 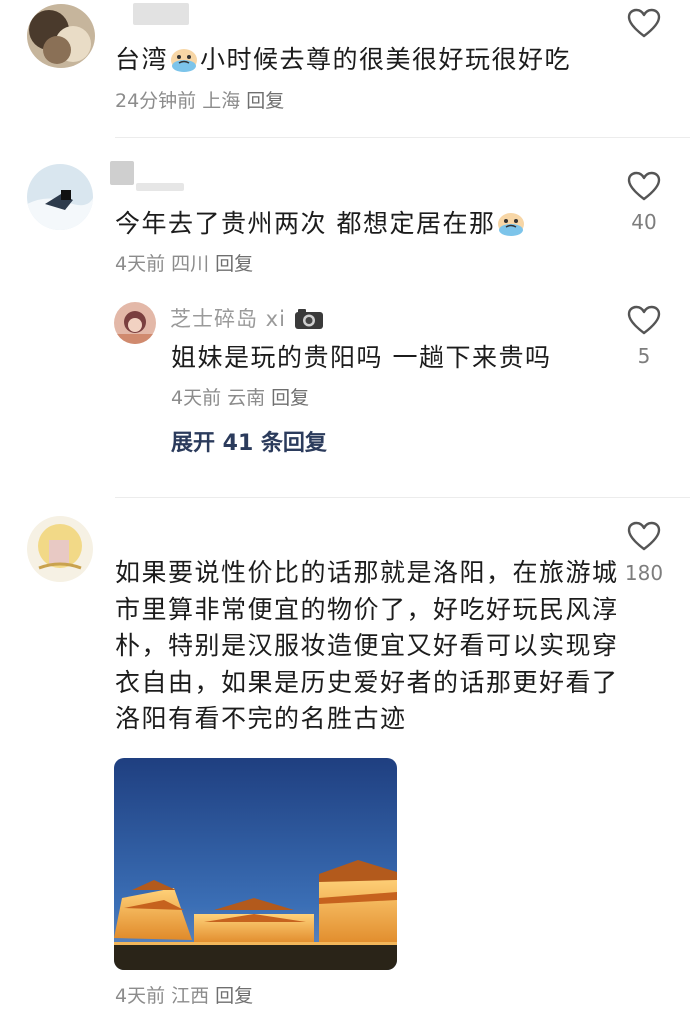 I want to click on comment-meta: 4天前 四川 回复, so click(x=187, y=264).